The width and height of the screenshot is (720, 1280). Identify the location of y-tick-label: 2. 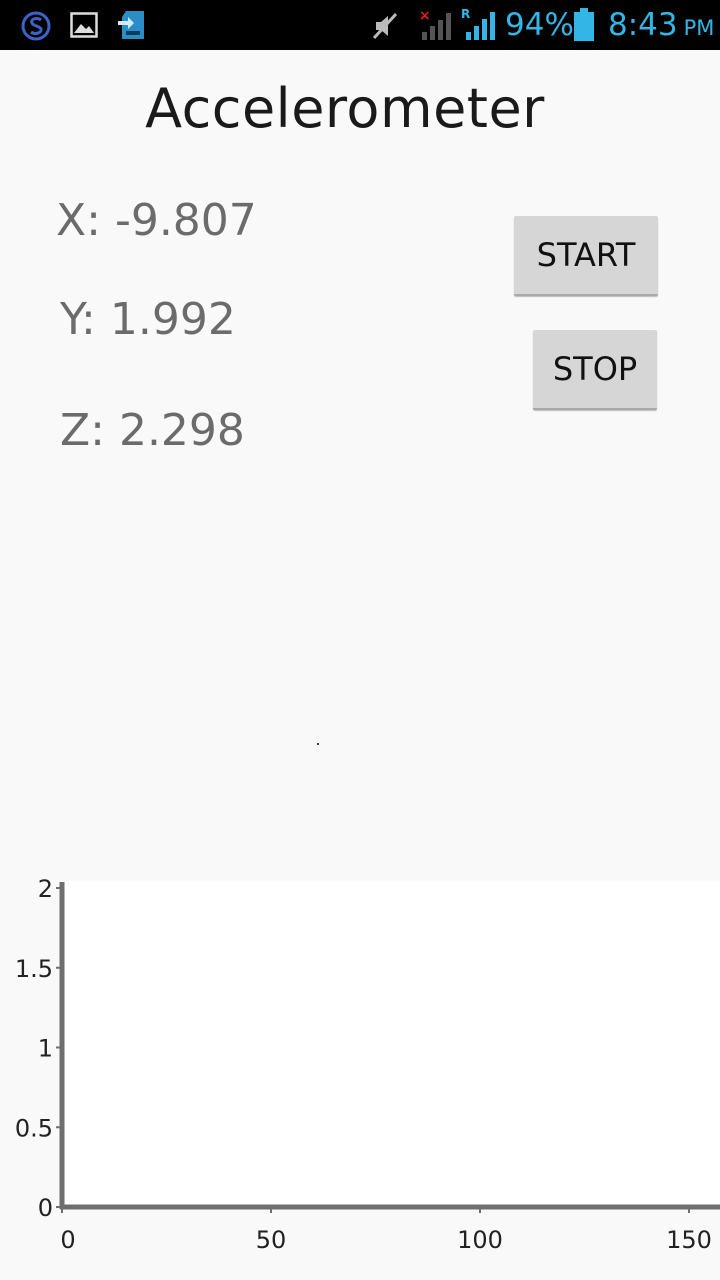
(45, 889).